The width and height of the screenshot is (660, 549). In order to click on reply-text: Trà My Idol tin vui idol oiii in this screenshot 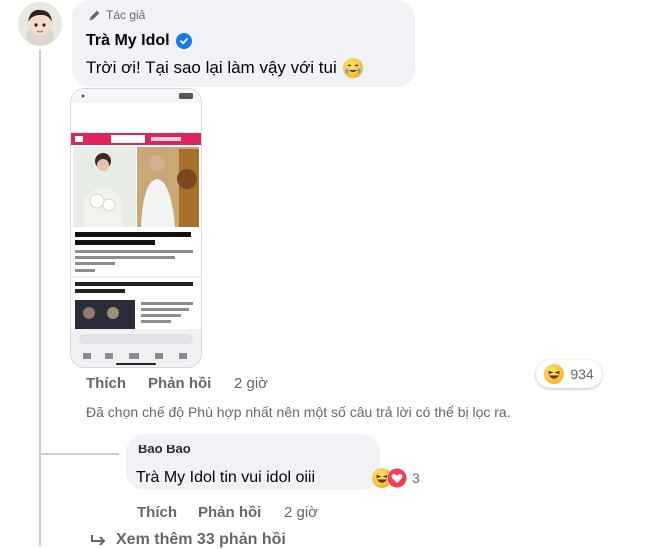, I will do `click(225, 478)`.